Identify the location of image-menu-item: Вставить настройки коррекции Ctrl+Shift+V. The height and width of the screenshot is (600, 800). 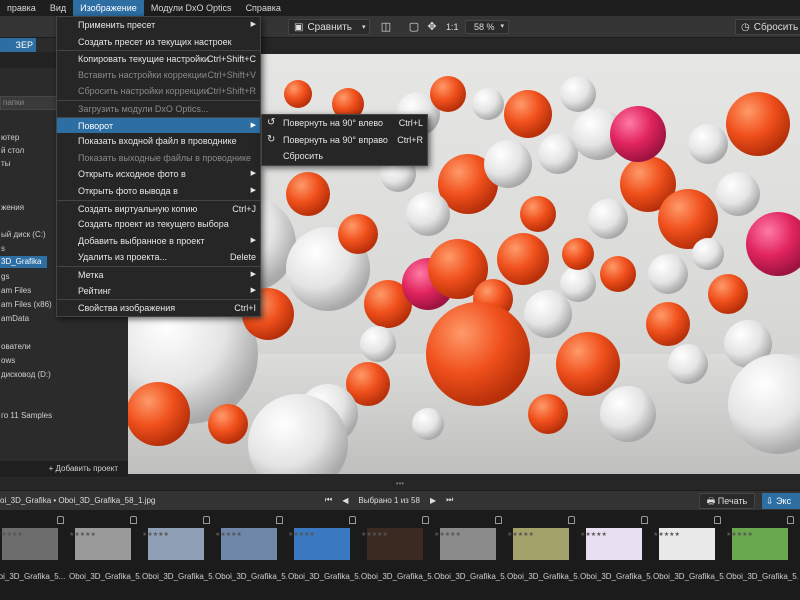
(158, 75).